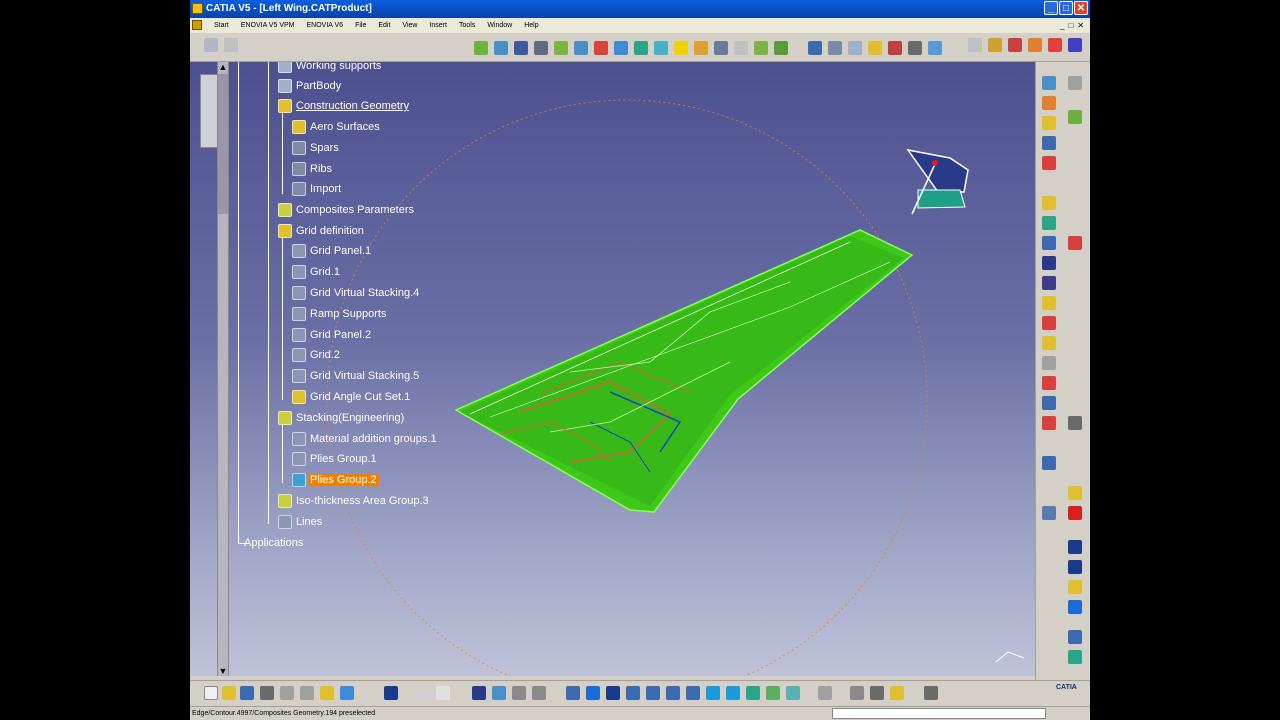  What do you see at coordinates (815, 48) in the screenshot?
I see `table-icon` at bounding box center [815, 48].